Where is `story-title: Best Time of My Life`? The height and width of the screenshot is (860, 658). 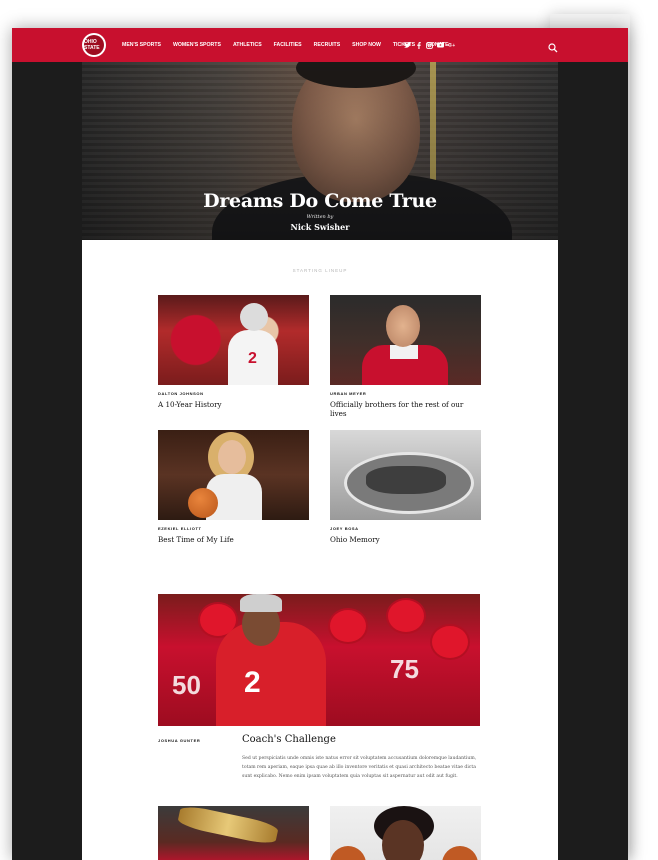 story-title: Best Time of My Life is located at coordinates (233, 539).